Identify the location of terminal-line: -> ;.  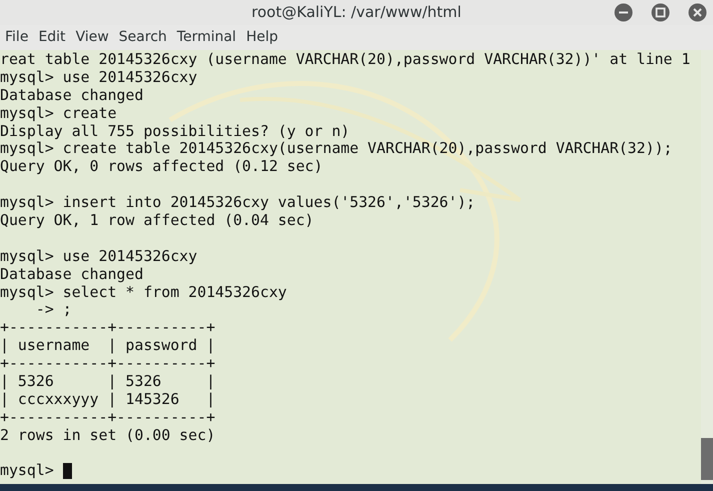
(54, 310).